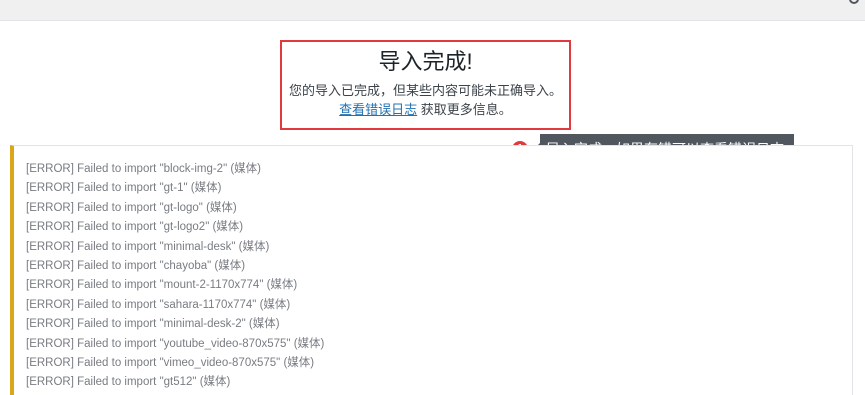  I want to click on error-log-line: [ERROR] Failed to import "gt-logo2" (媒体), so click(135, 227).